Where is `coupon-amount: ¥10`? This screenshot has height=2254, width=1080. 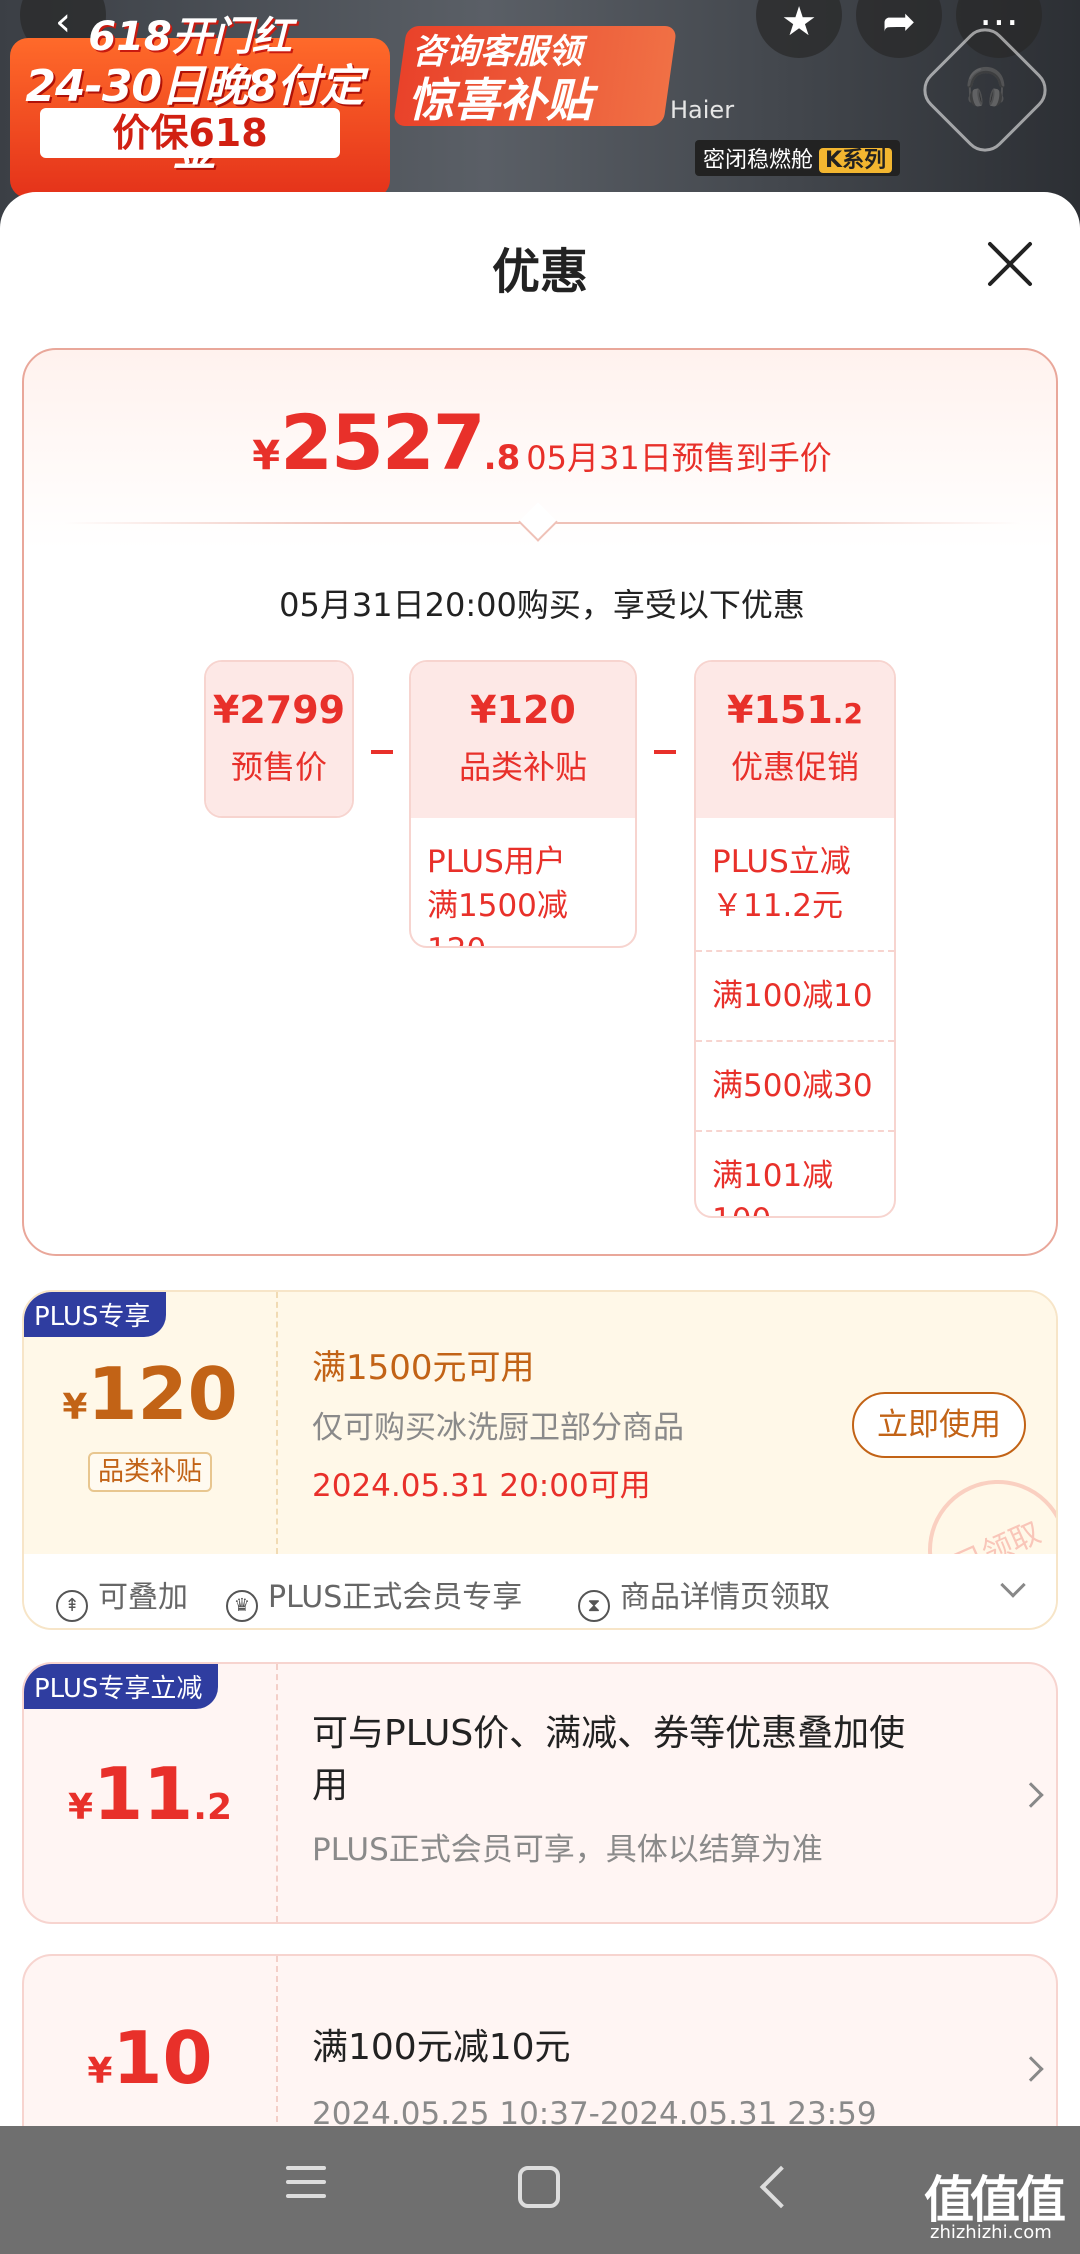
coupon-amount: ¥10 is located at coordinates (150, 2058).